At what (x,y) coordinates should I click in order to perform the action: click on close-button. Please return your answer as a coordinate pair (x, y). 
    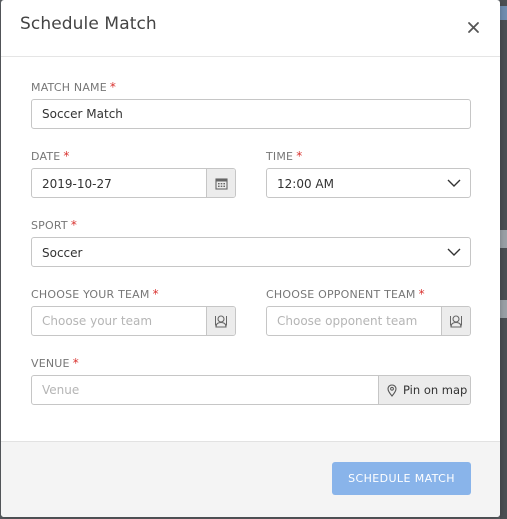
    Looking at the image, I should click on (474, 27).